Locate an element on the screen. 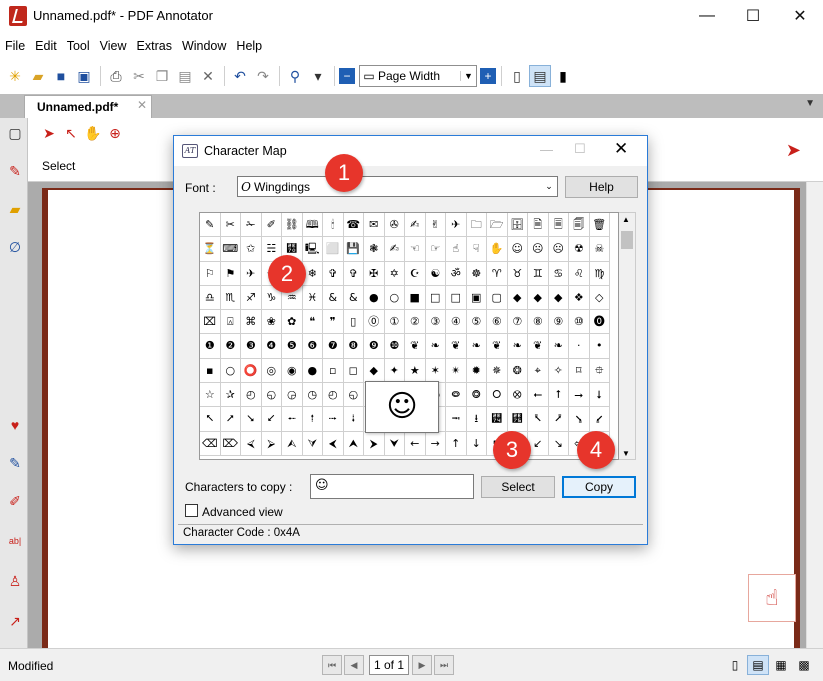 The image size is (823, 681). grid-cell: ☠ is located at coordinates (599, 249).